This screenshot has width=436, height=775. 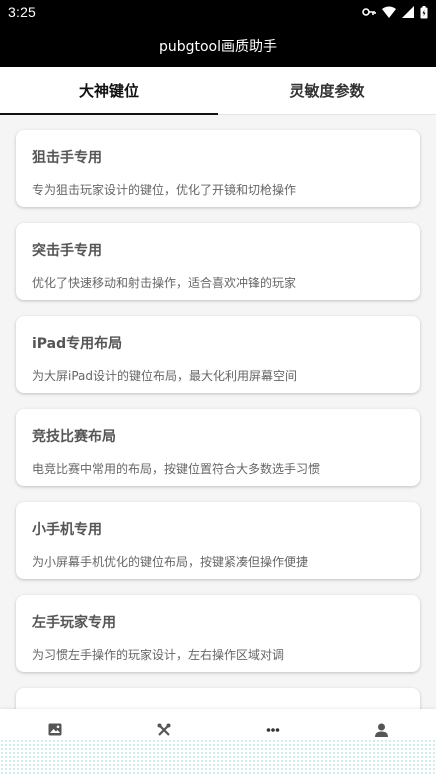 I want to click on tab-pro-keymap: 大神键位, so click(x=109, y=91).